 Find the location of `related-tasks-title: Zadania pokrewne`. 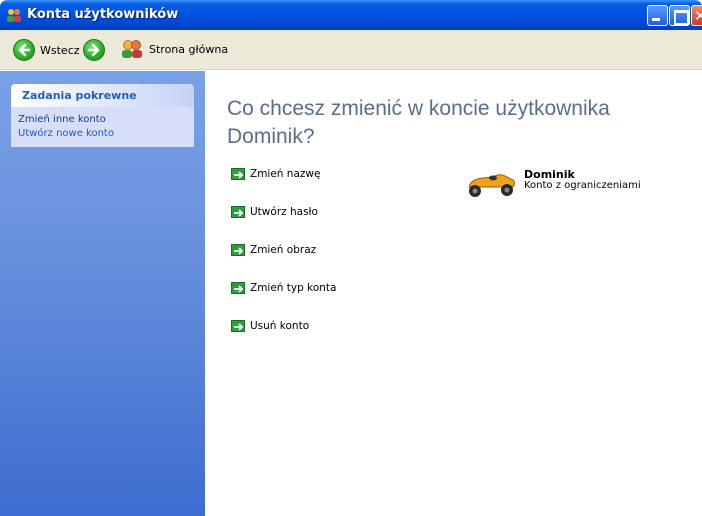

related-tasks-title: Zadania pokrewne is located at coordinates (102, 95).